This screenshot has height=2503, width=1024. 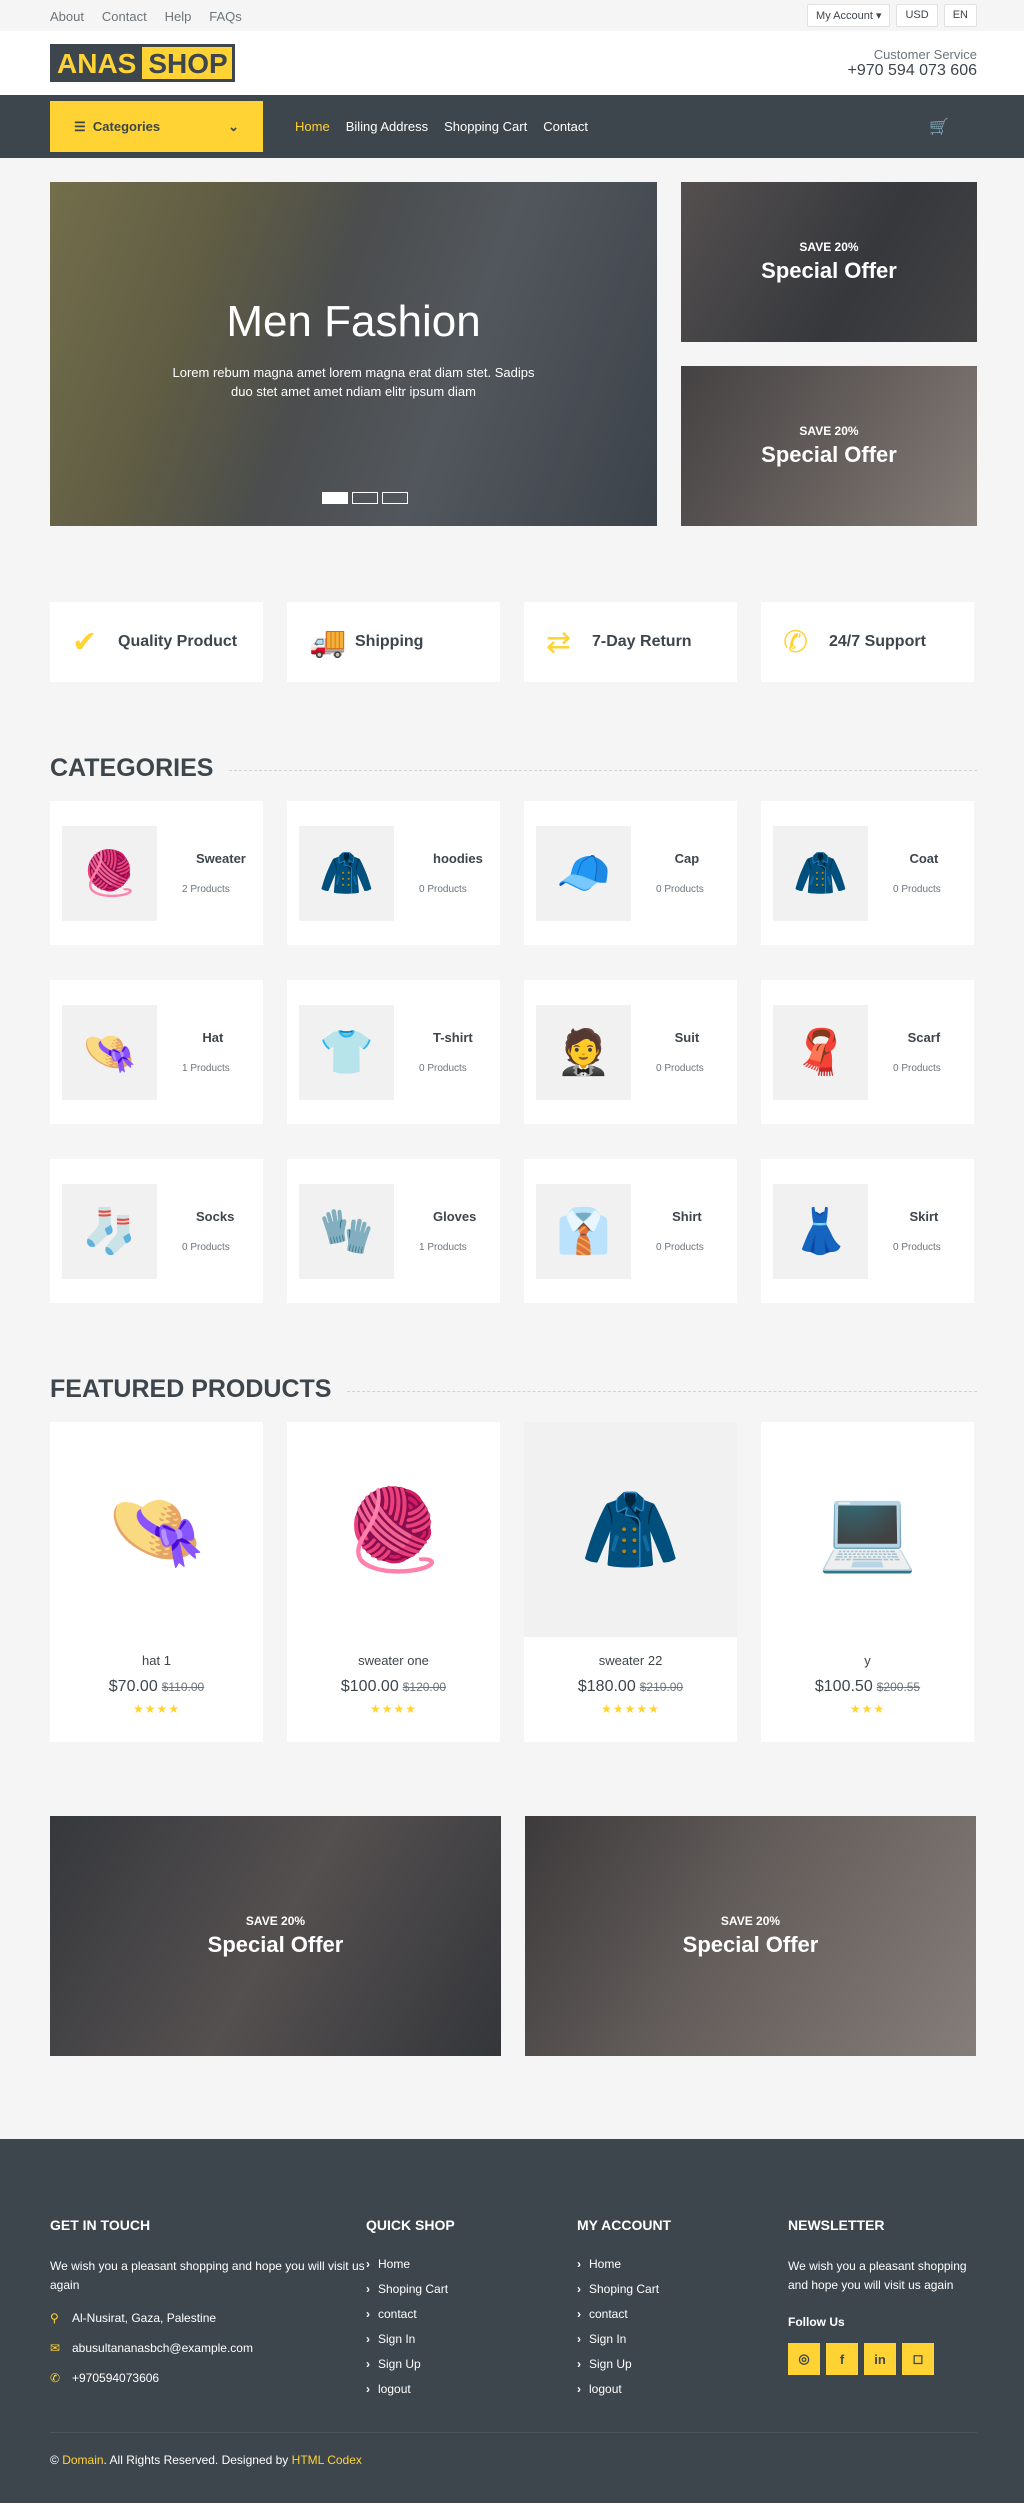 I want to click on category-card: 🧢 Cap 0 Products, so click(x=630, y=873).